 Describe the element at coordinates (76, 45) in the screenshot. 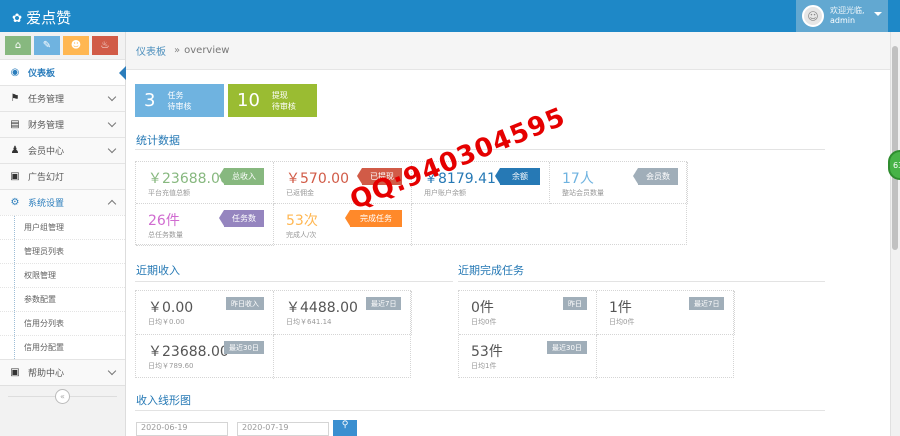

I see `users-shortcut-button: ☻` at that location.